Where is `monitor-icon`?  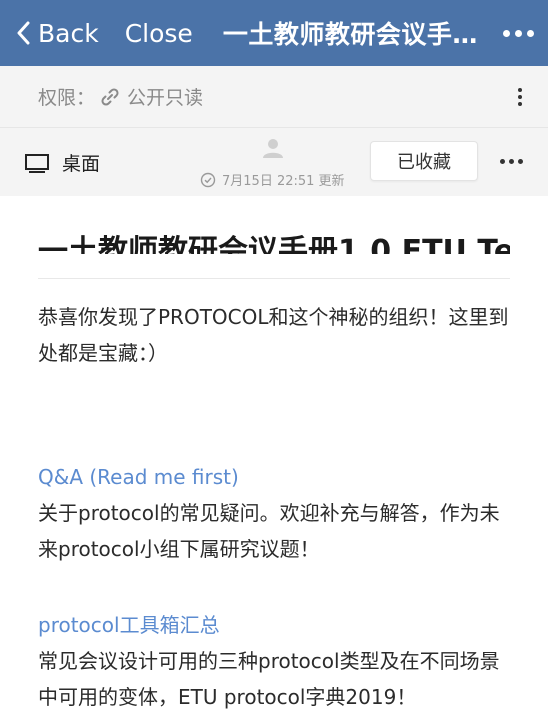
monitor-icon is located at coordinates (37, 163).